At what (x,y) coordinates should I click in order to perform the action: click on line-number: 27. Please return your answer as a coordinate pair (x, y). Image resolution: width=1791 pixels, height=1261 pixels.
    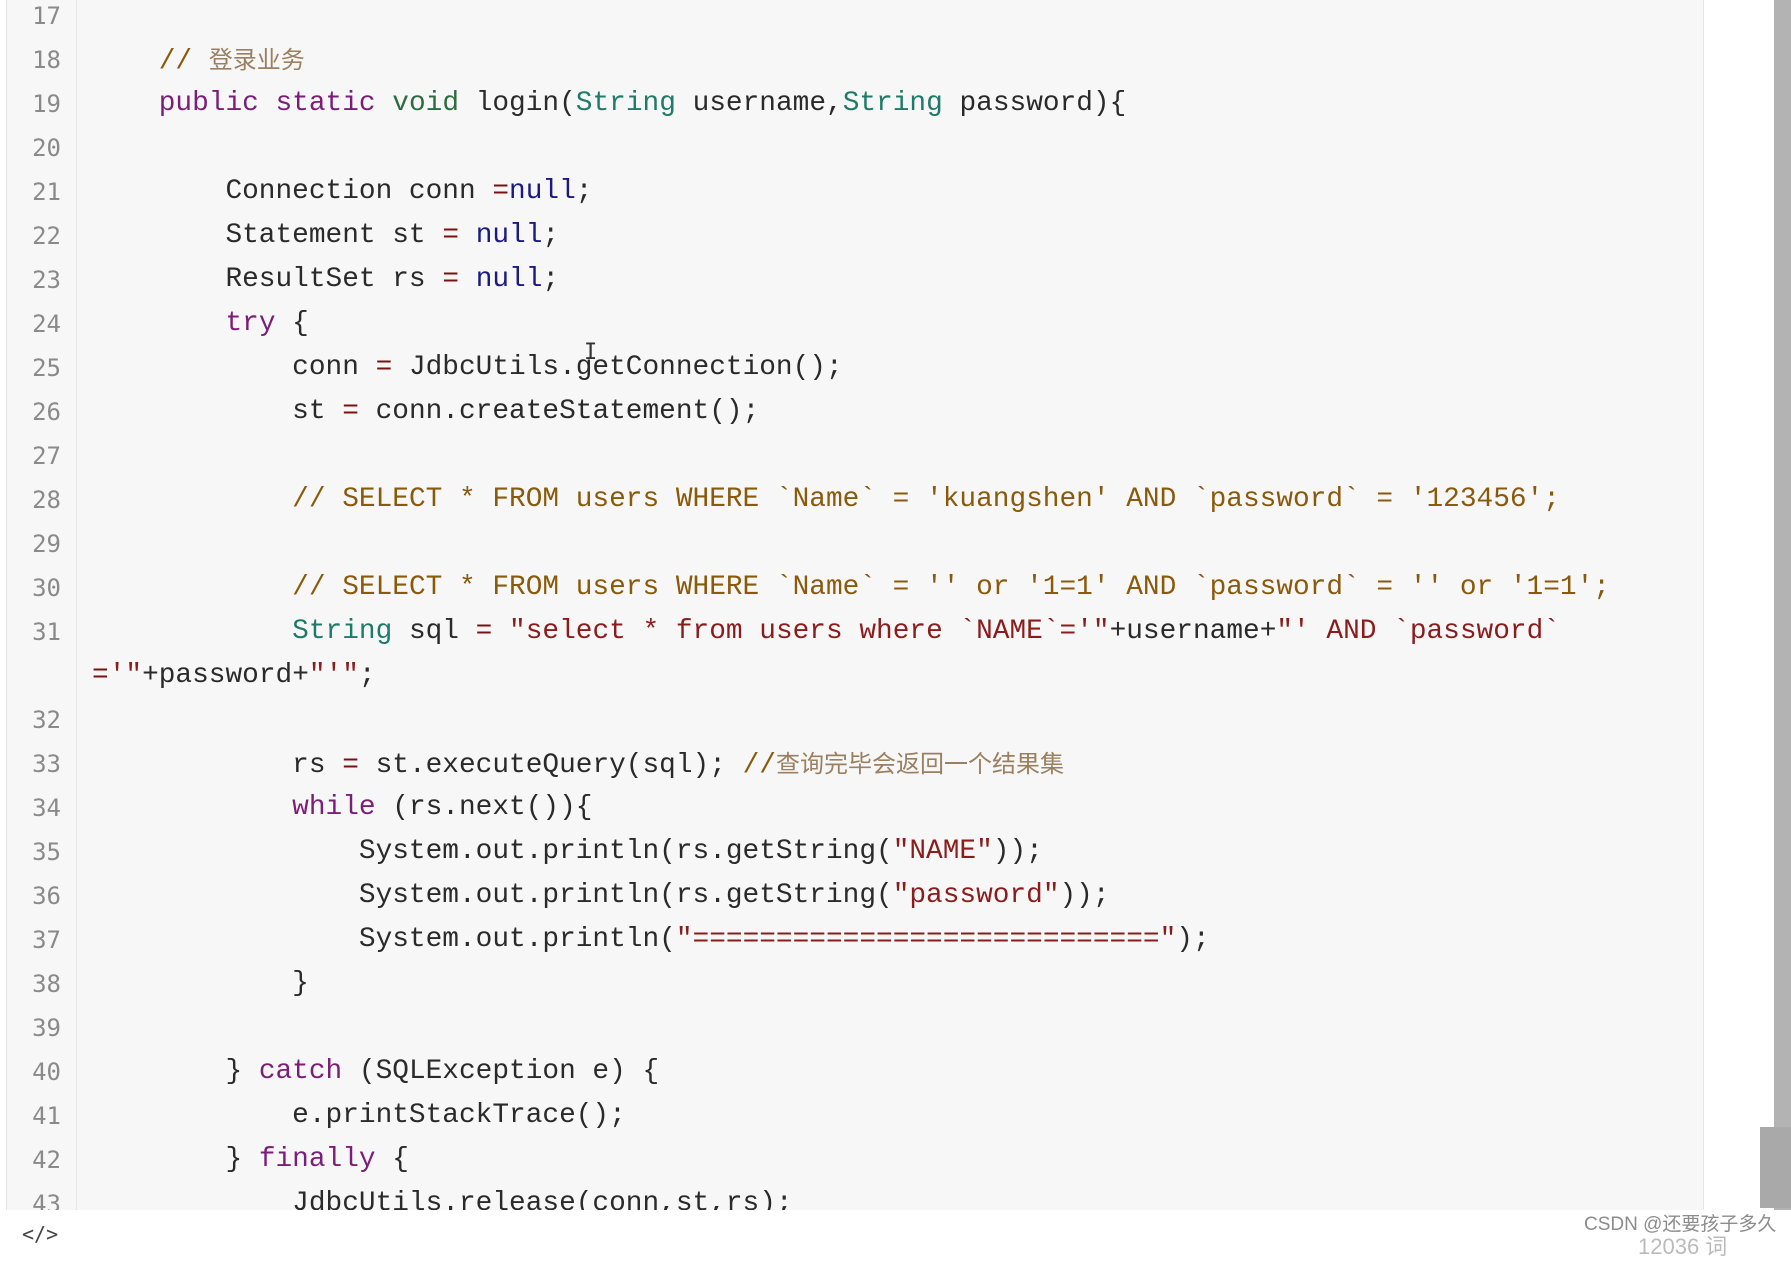
    Looking at the image, I should click on (46, 456).